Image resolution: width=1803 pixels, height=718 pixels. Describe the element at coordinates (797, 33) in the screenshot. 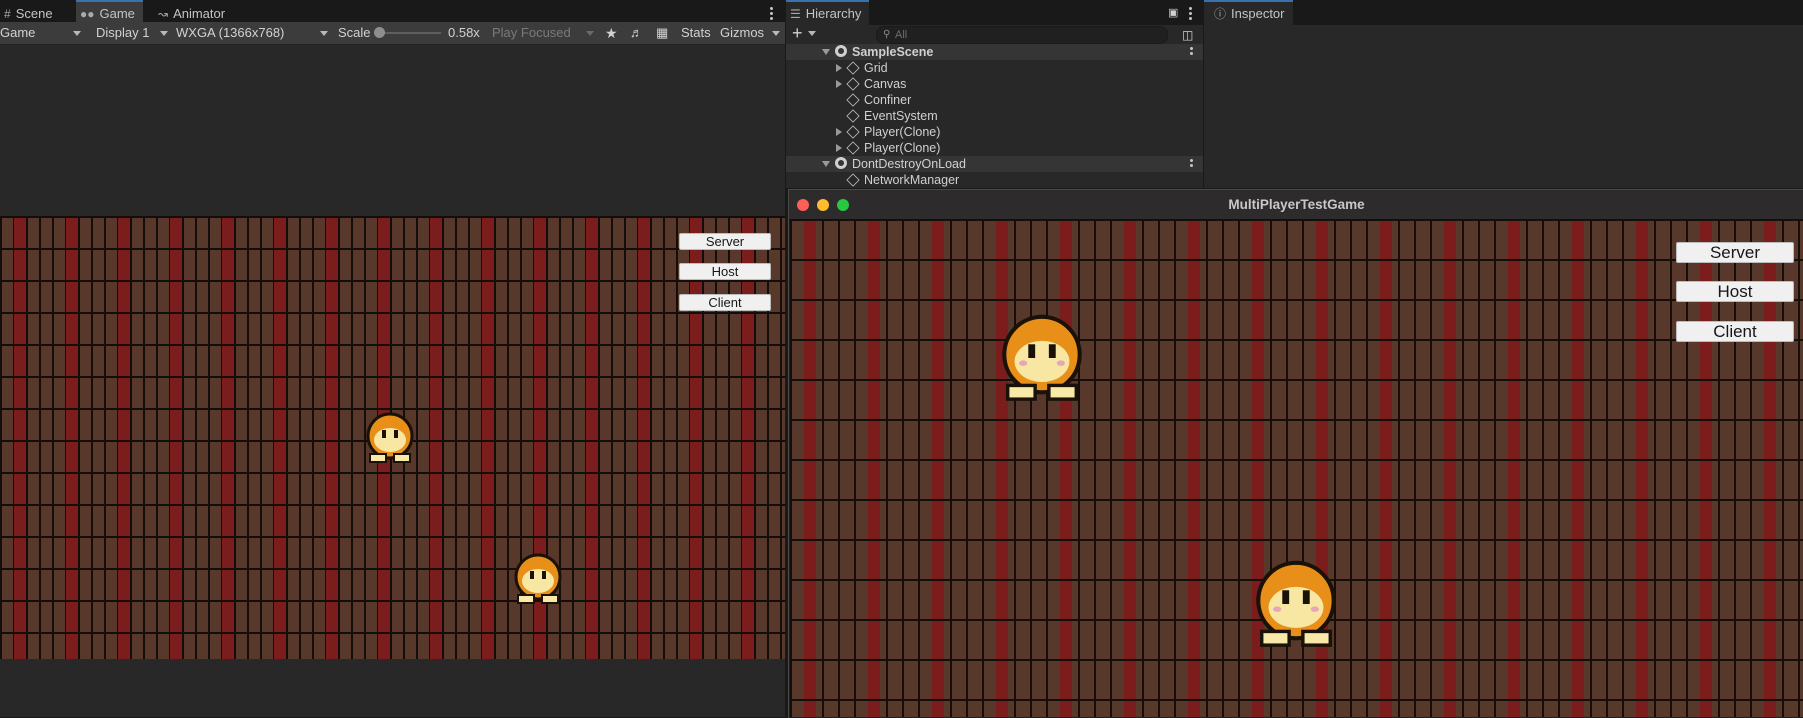

I see `add-icon: +` at that location.